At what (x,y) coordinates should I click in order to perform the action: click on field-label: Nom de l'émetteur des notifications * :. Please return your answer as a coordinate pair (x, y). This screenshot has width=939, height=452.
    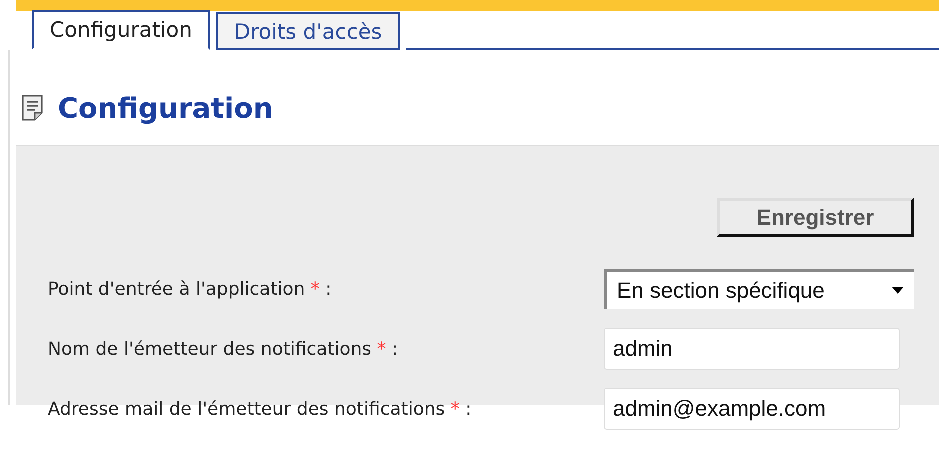
    Looking at the image, I should click on (223, 349).